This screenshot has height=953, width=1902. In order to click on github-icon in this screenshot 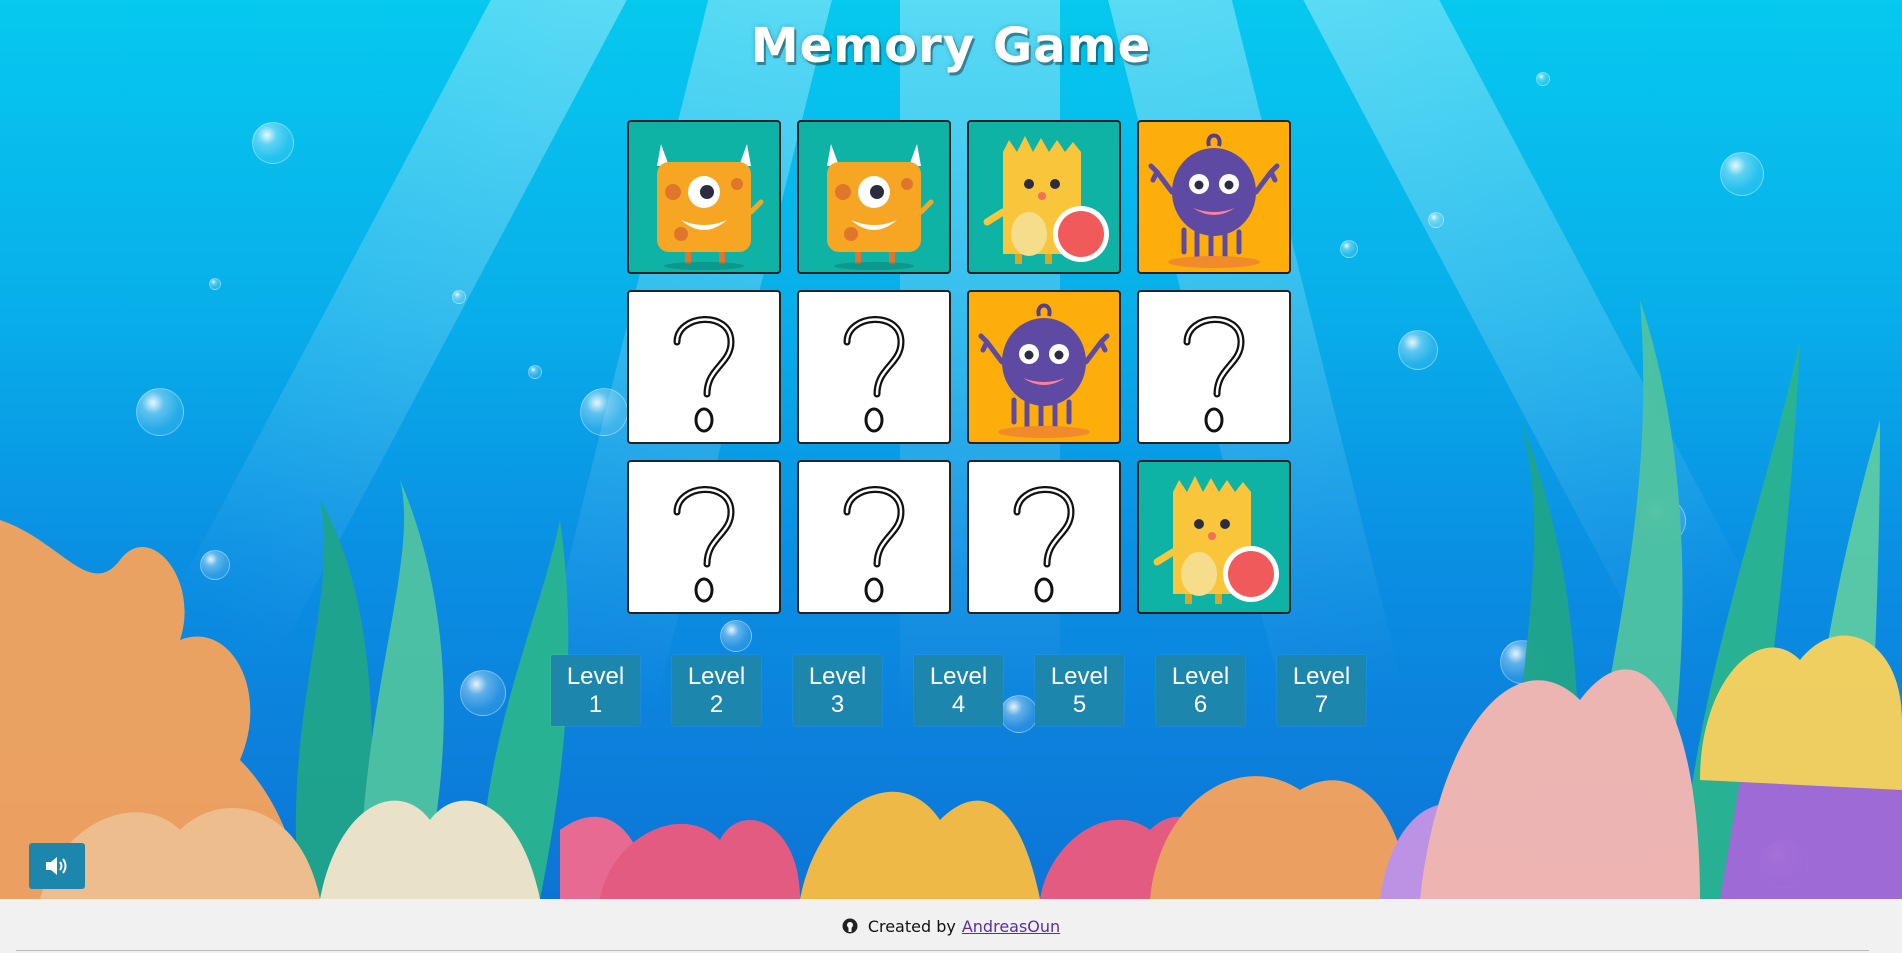, I will do `click(850, 926)`.